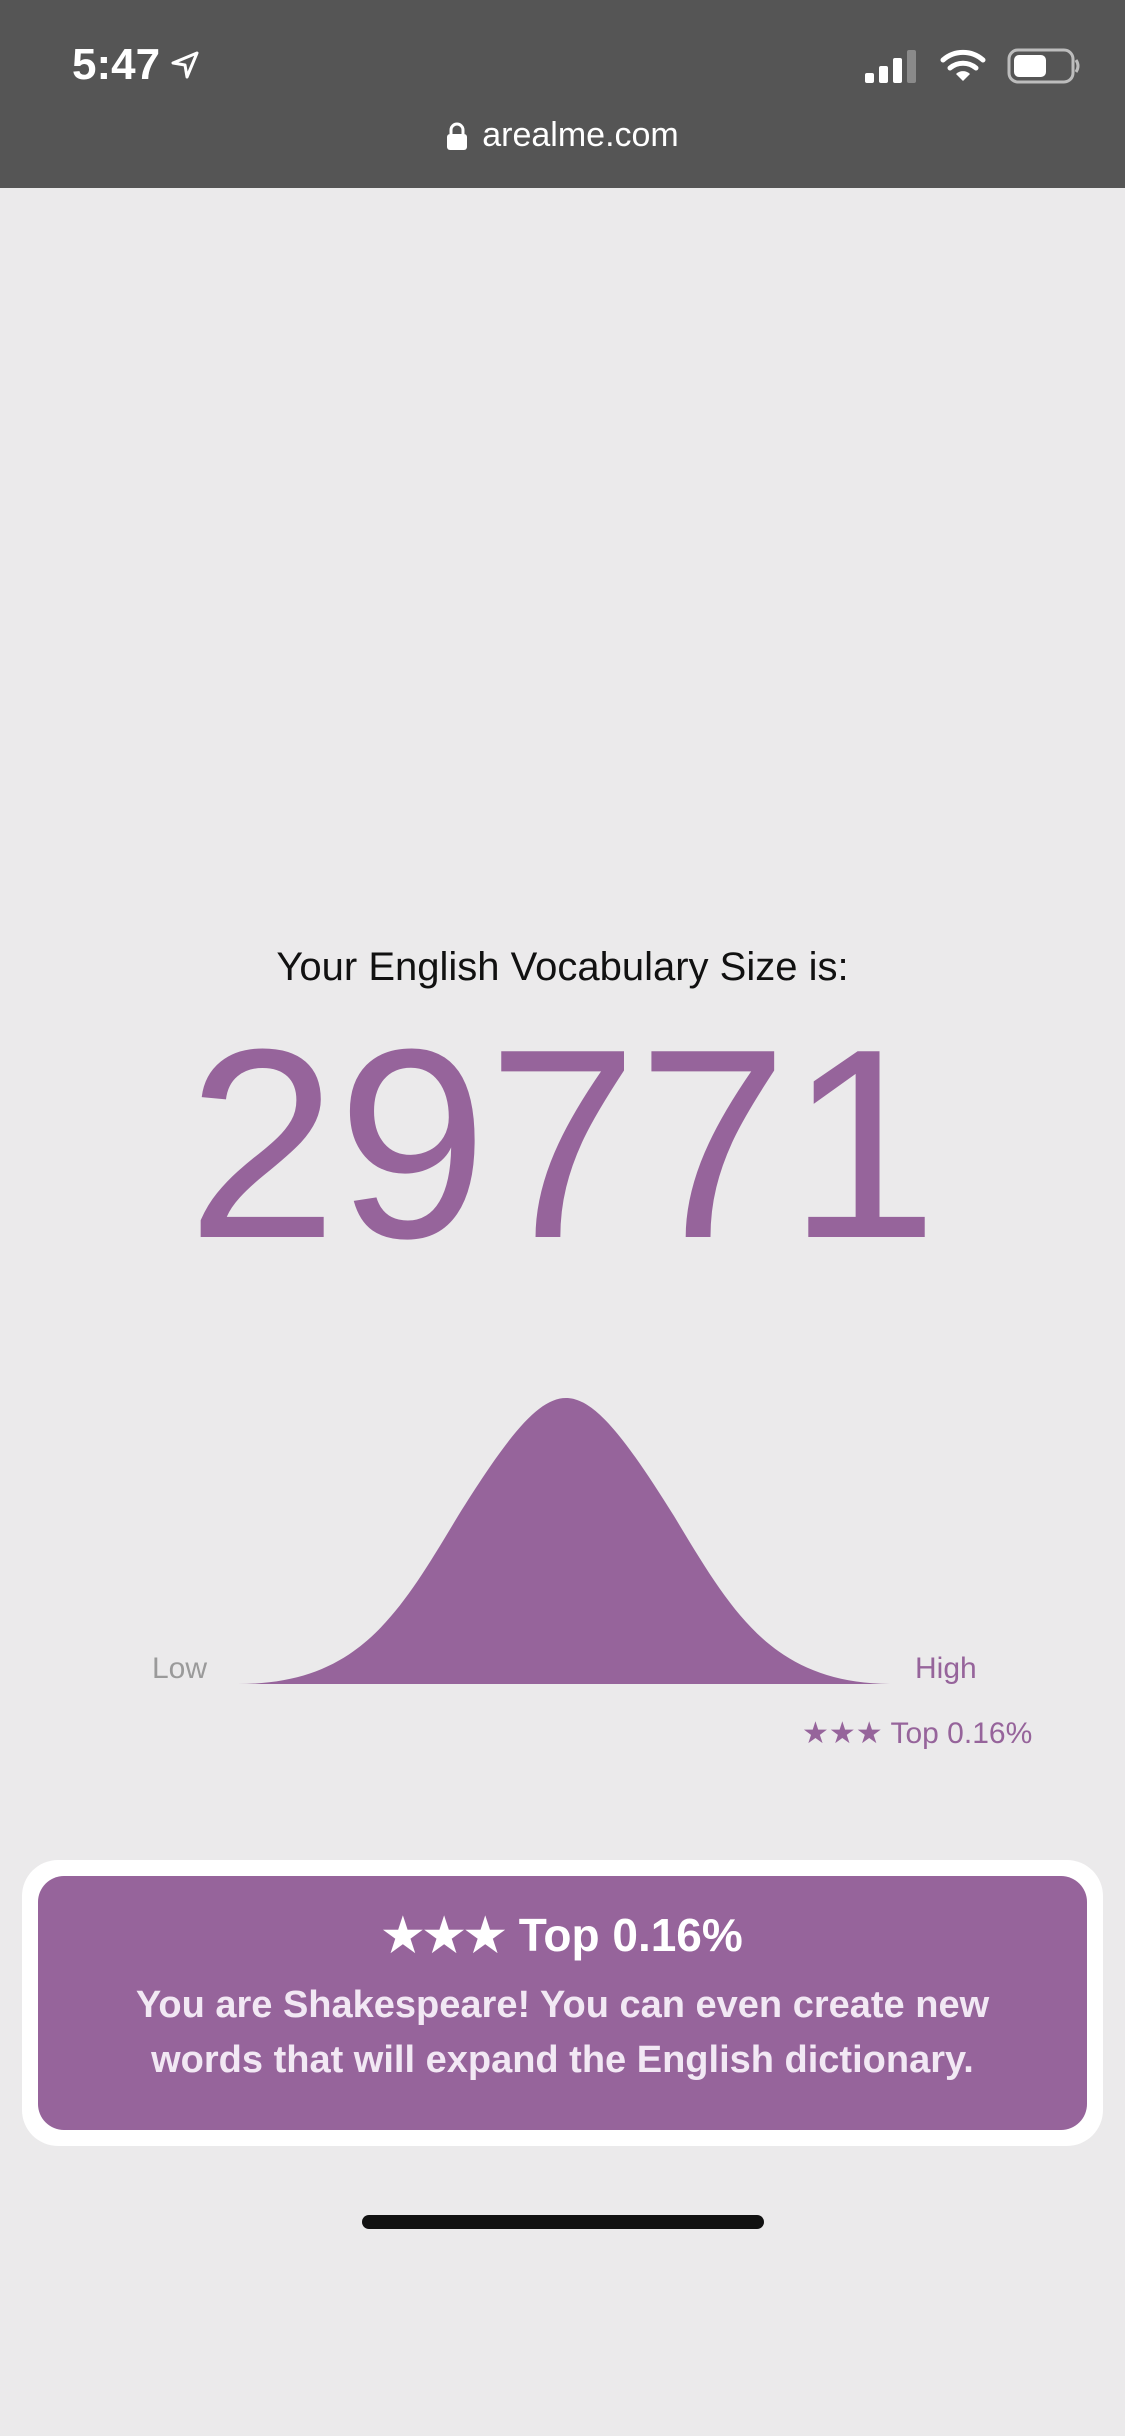  Describe the element at coordinates (963, 65) in the screenshot. I see `wifi-icon` at that location.